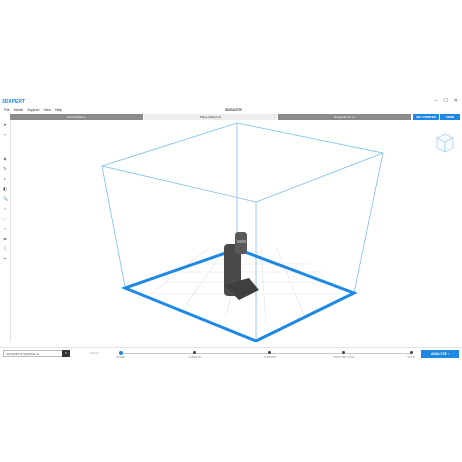 The width and height of the screenshot is (462, 462). What do you see at coordinates (14, 102) in the screenshot?
I see `app-logo: 3DXPERT` at bounding box center [14, 102].